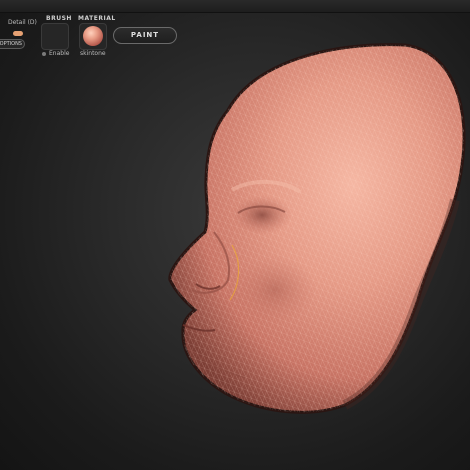 This screenshot has height=470, width=470. I want to click on detail-label: Detail (D), so click(22, 22).